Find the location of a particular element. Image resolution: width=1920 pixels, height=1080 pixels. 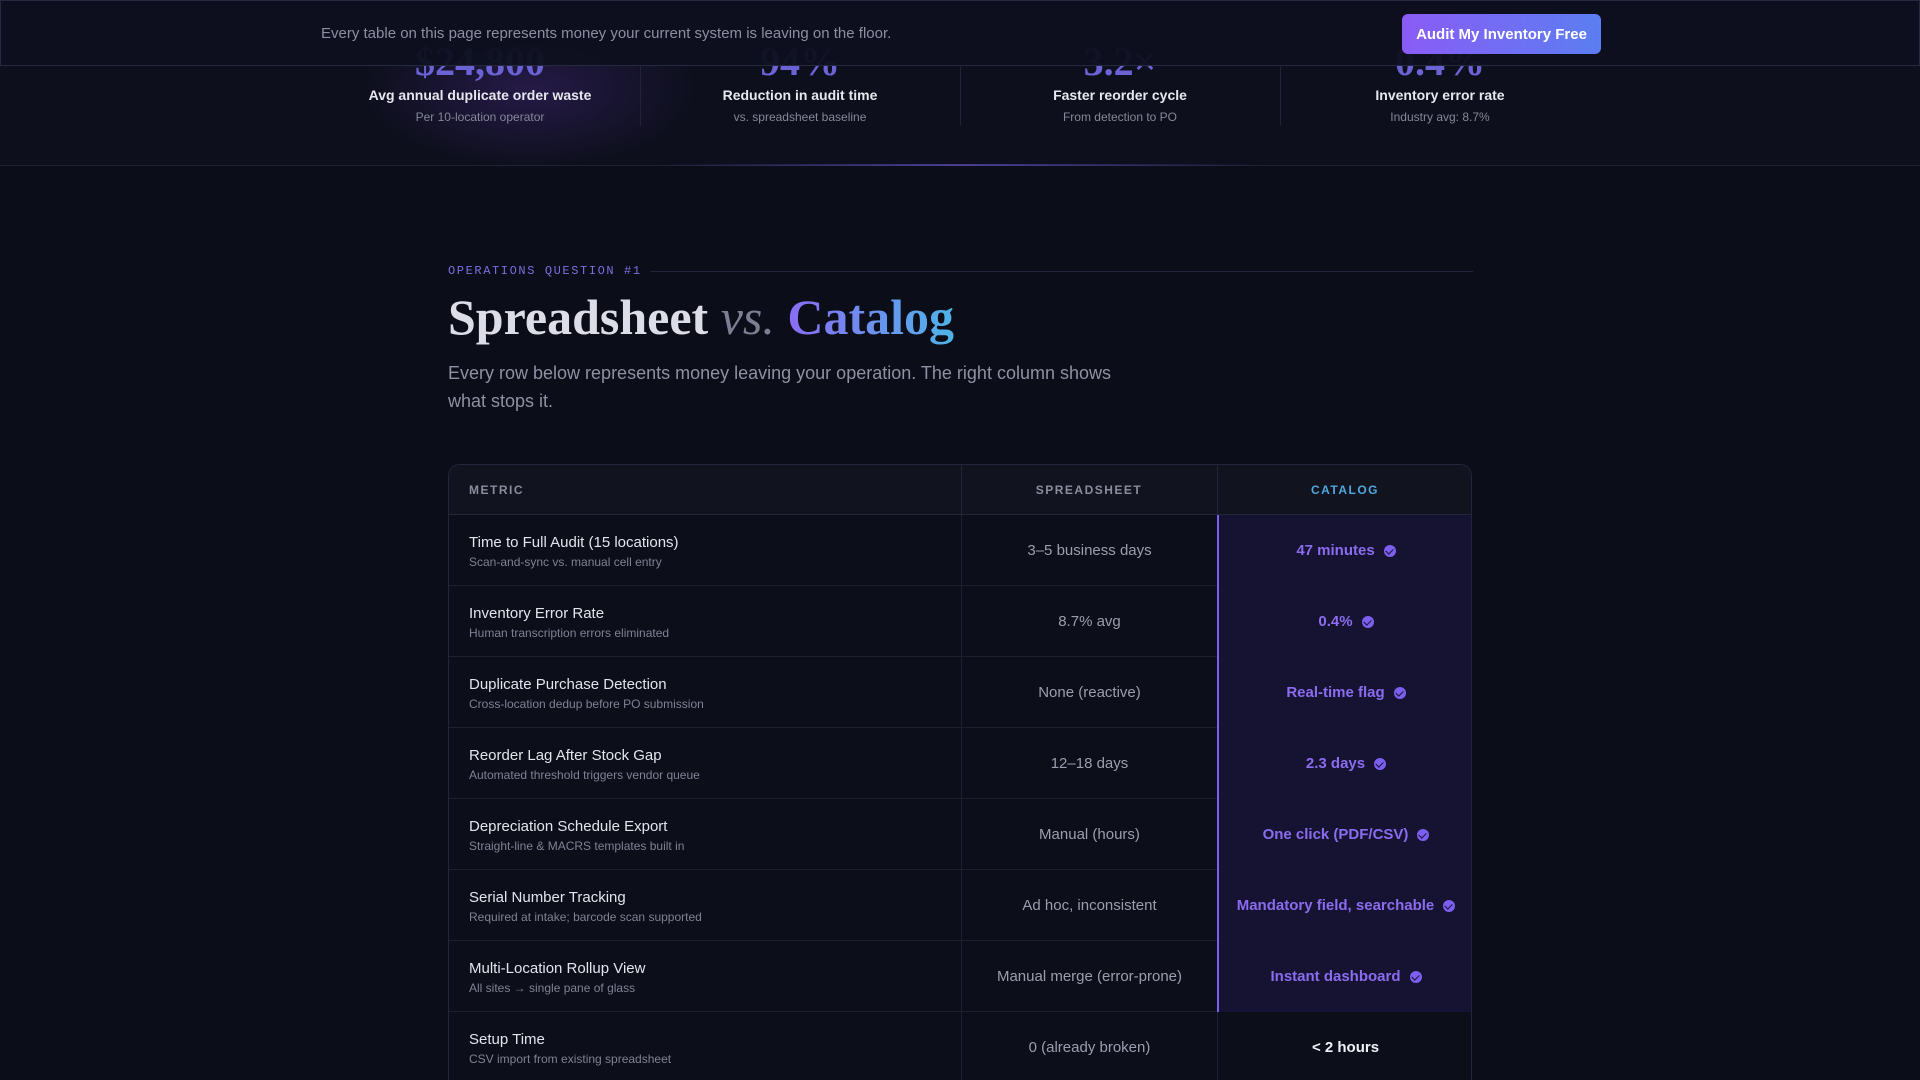

section-title: Spreadsheet vs. Catalog is located at coordinates (701, 317).